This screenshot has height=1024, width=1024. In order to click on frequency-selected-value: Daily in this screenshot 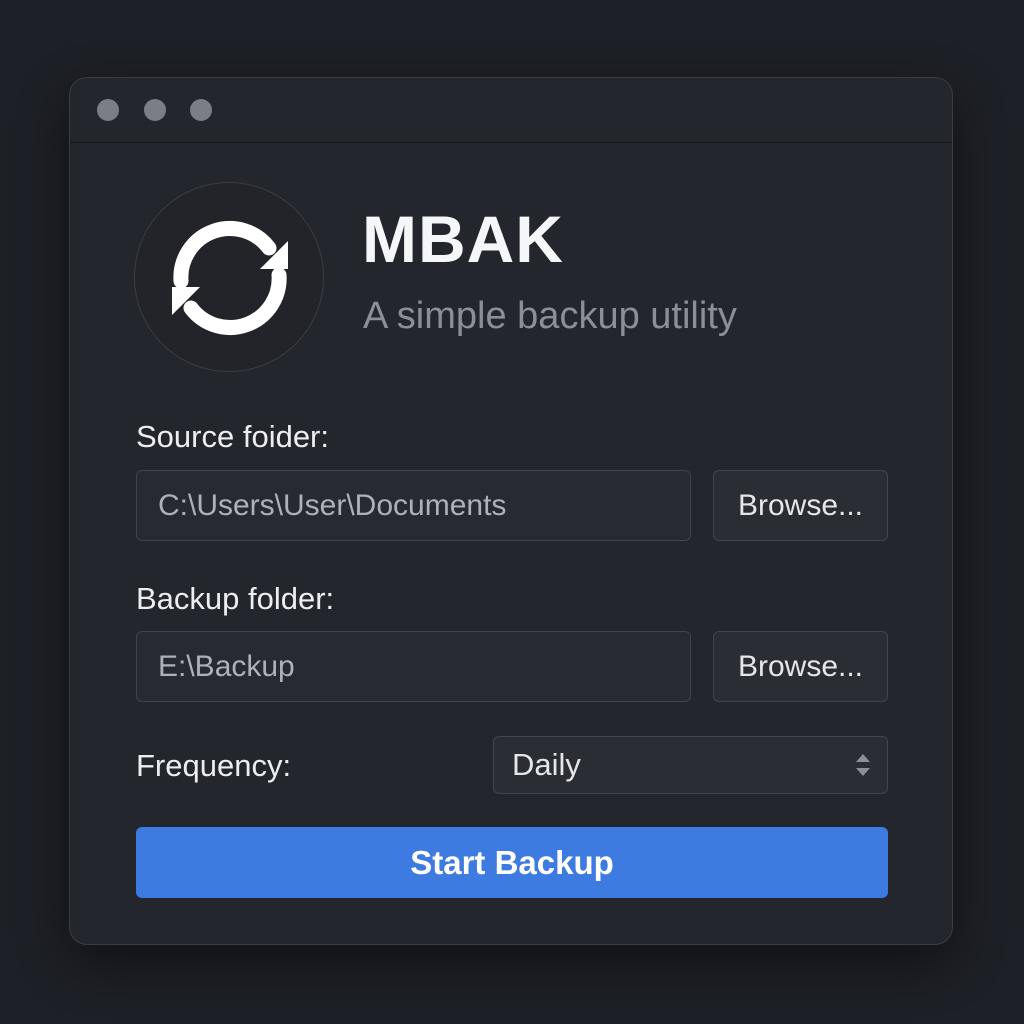, I will do `click(546, 764)`.